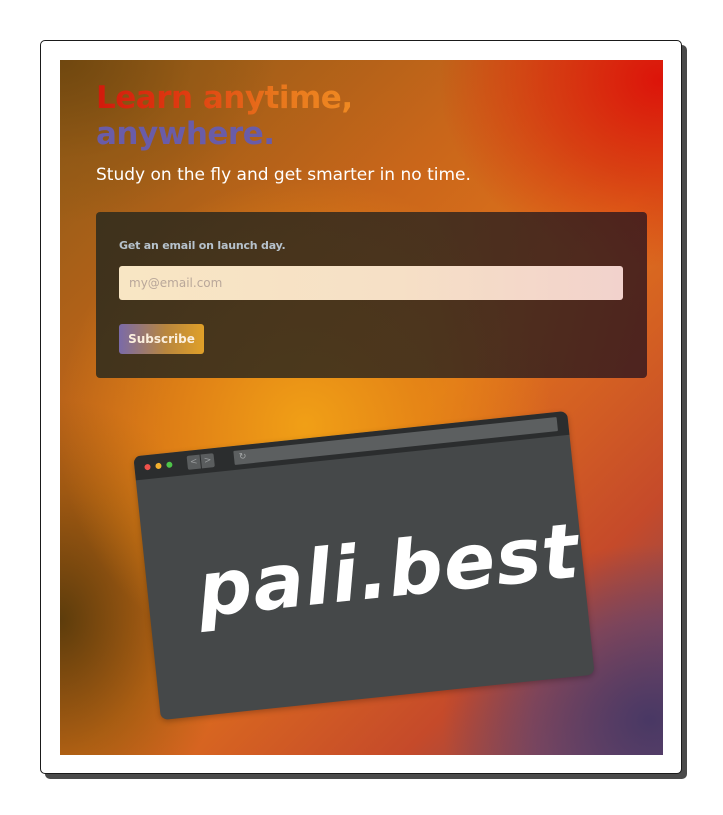 The width and height of the screenshot is (723, 815). What do you see at coordinates (202, 245) in the screenshot?
I see `signup-label: Get an email on launch day.` at bounding box center [202, 245].